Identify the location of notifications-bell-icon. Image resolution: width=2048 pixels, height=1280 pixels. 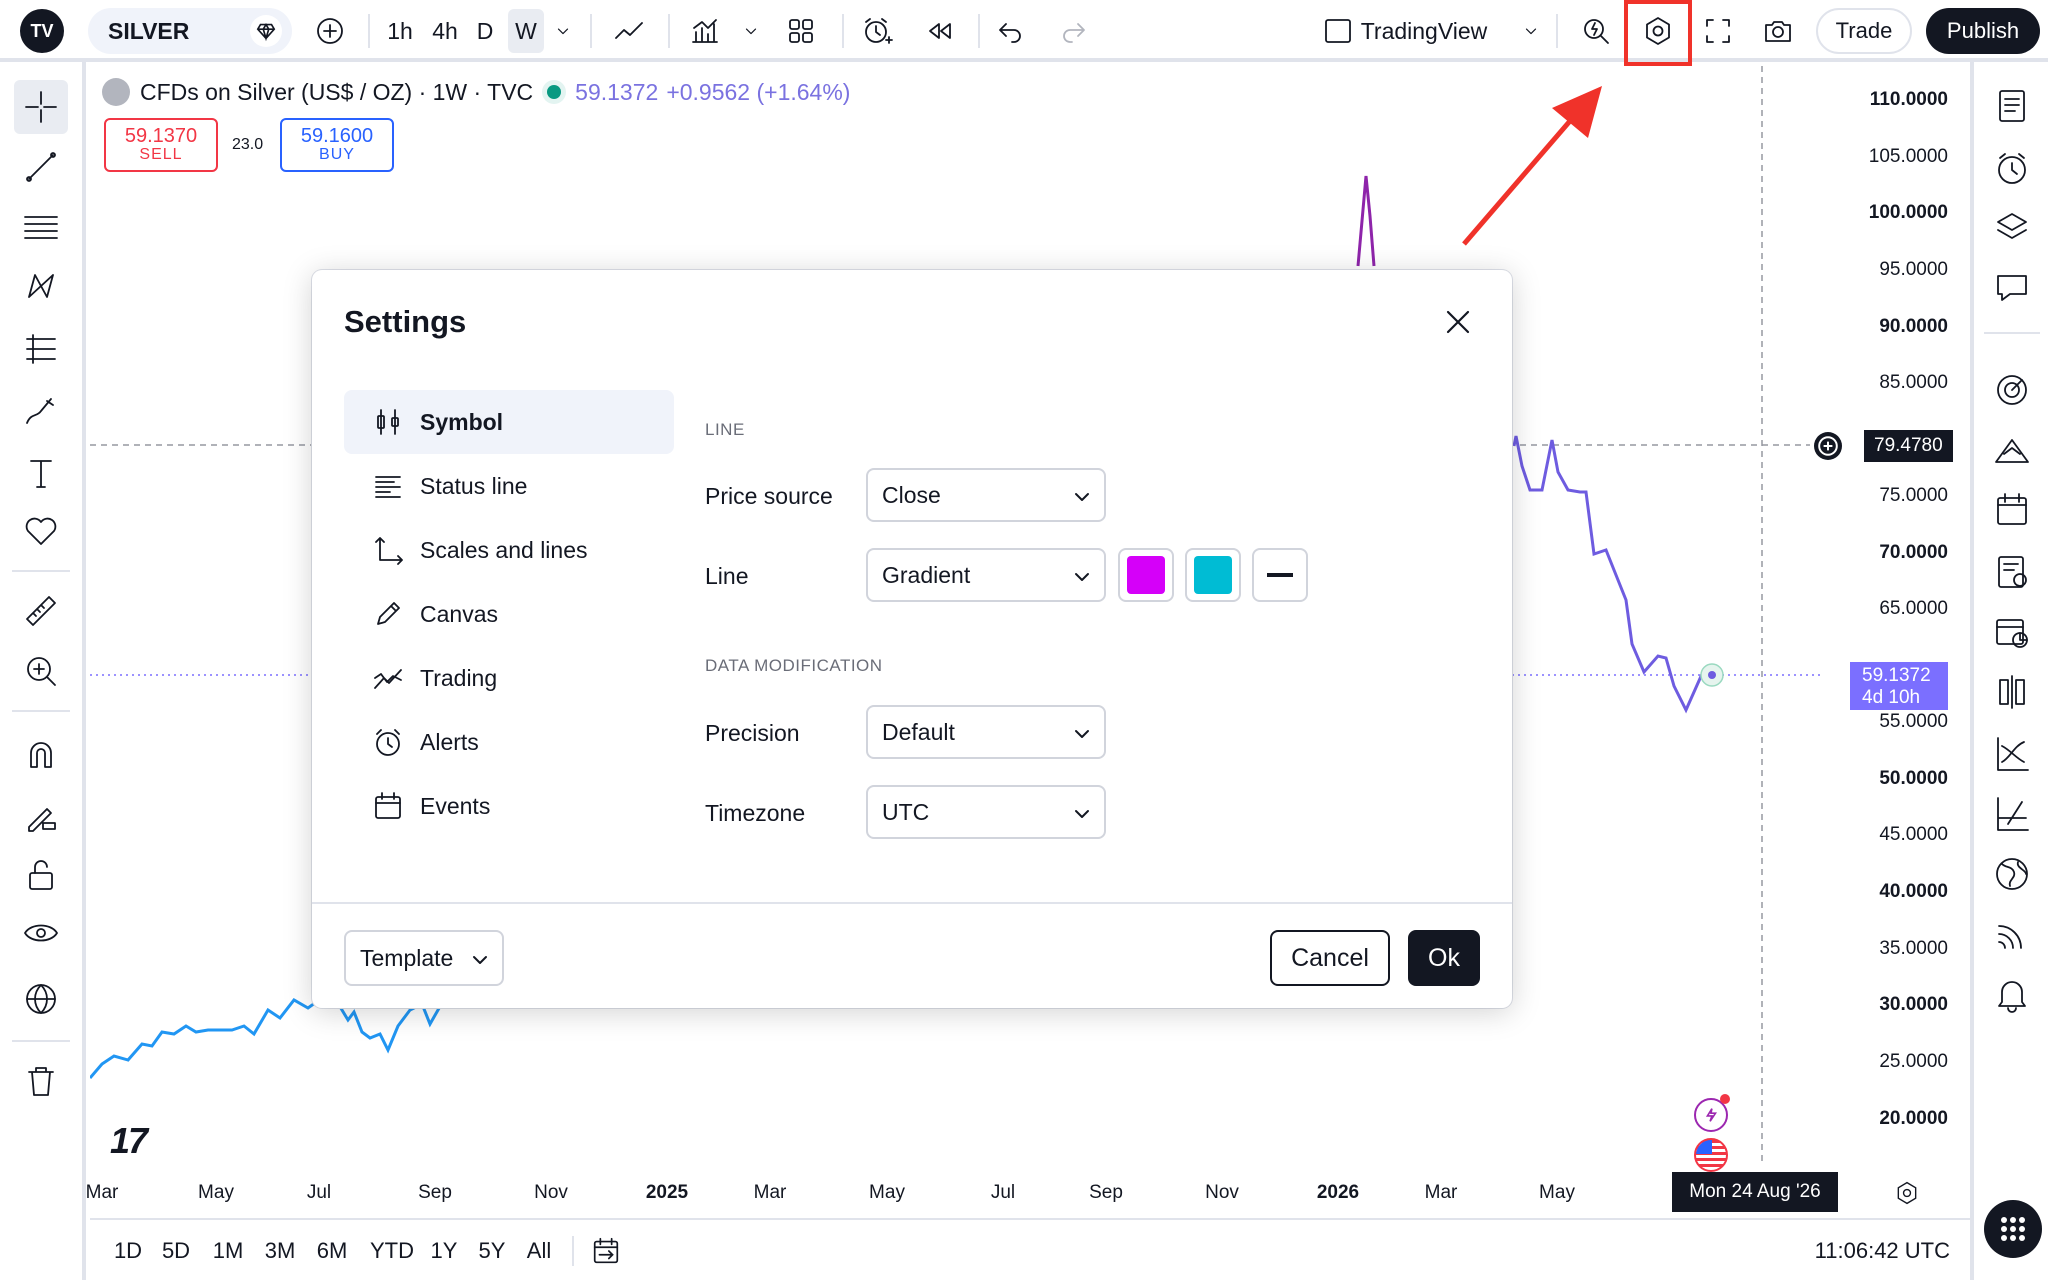
(2012, 994).